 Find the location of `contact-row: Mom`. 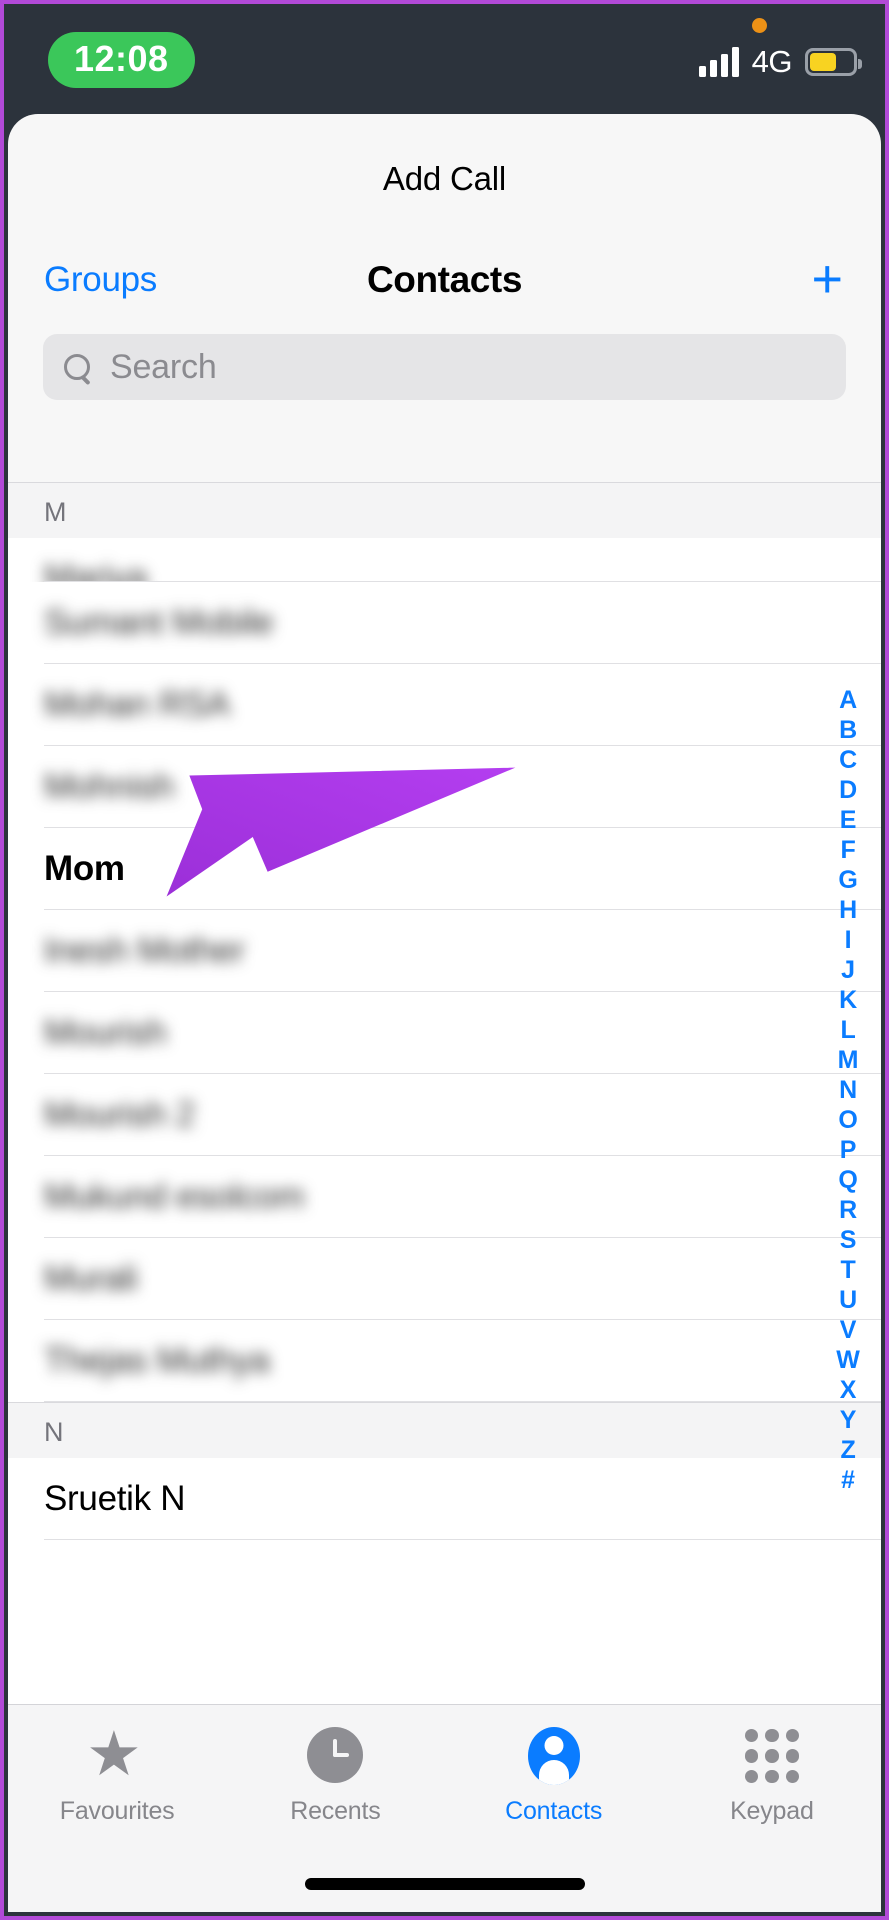

contact-row: Mom is located at coordinates (444, 869).